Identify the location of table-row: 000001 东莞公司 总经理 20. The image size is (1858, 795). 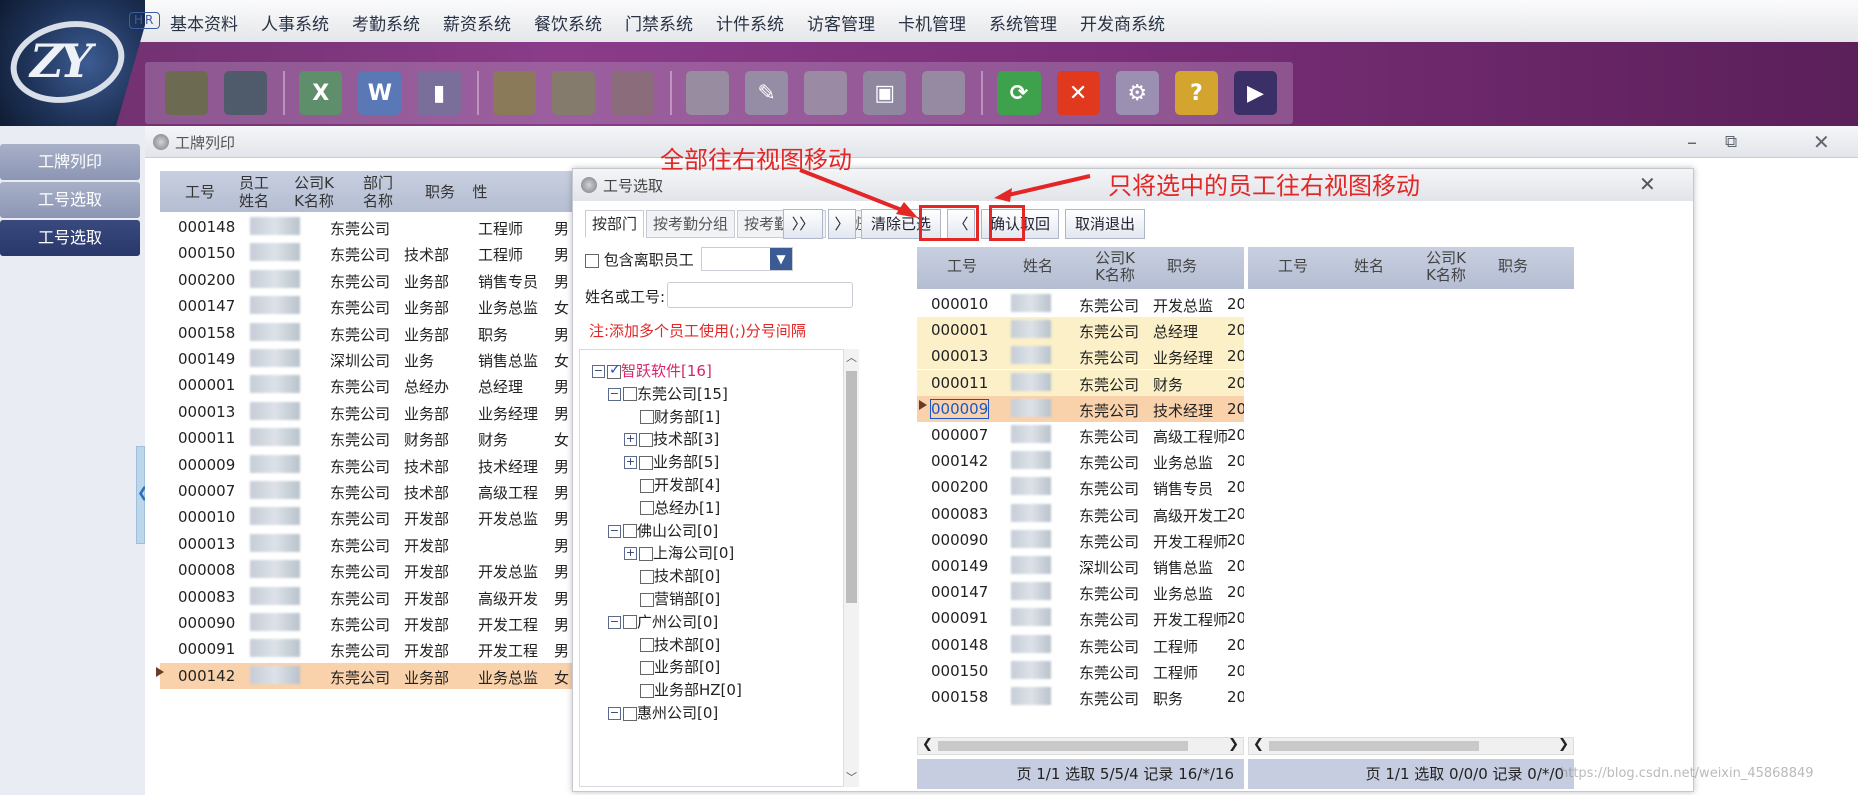
(1080, 330).